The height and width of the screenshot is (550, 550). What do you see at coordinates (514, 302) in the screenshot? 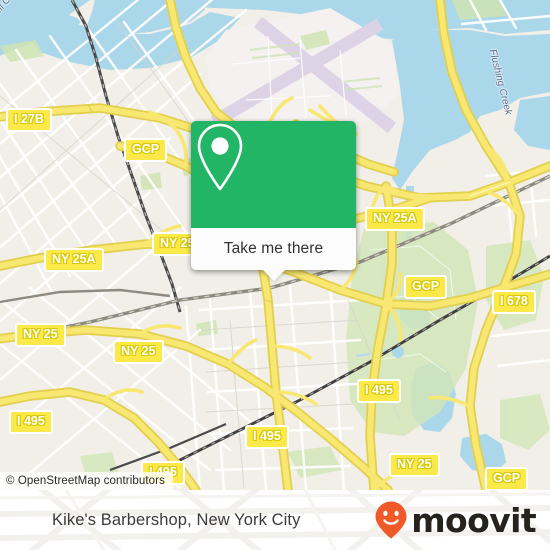
I see `road-shield: I 678` at bounding box center [514, 302].